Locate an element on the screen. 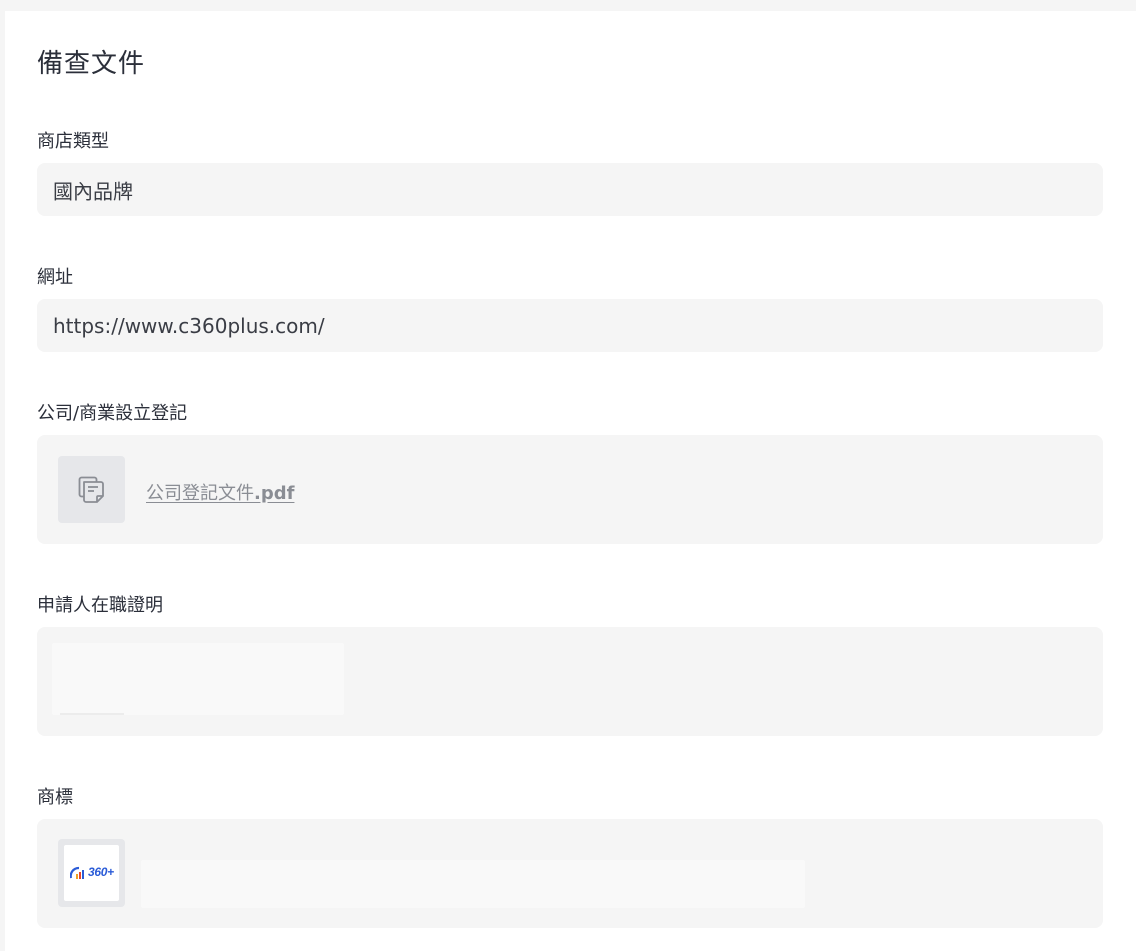 The width and height of the screenshot is (1136, 951). employment-proof-label: 申請人在職證明 is located at coordinates (100, 605).